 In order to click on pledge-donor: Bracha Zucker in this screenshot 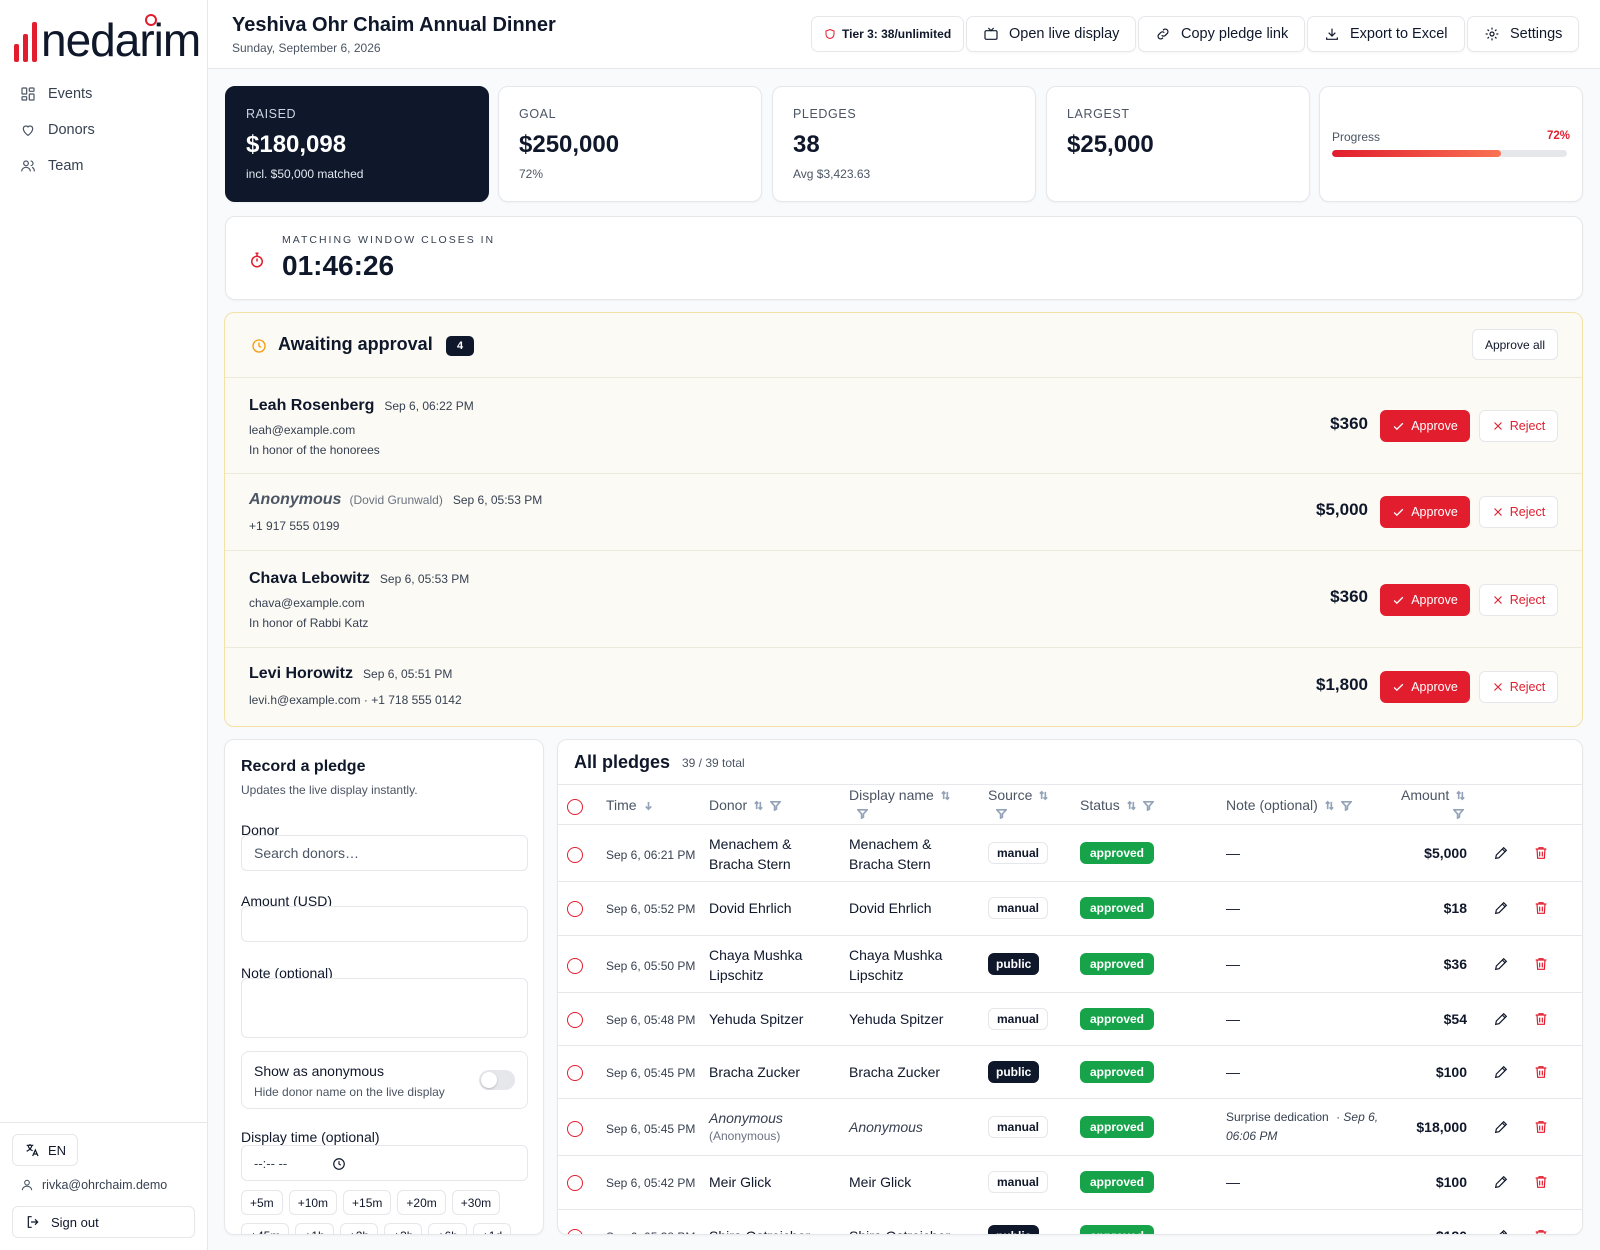, I will do `click(755, 1072)`.